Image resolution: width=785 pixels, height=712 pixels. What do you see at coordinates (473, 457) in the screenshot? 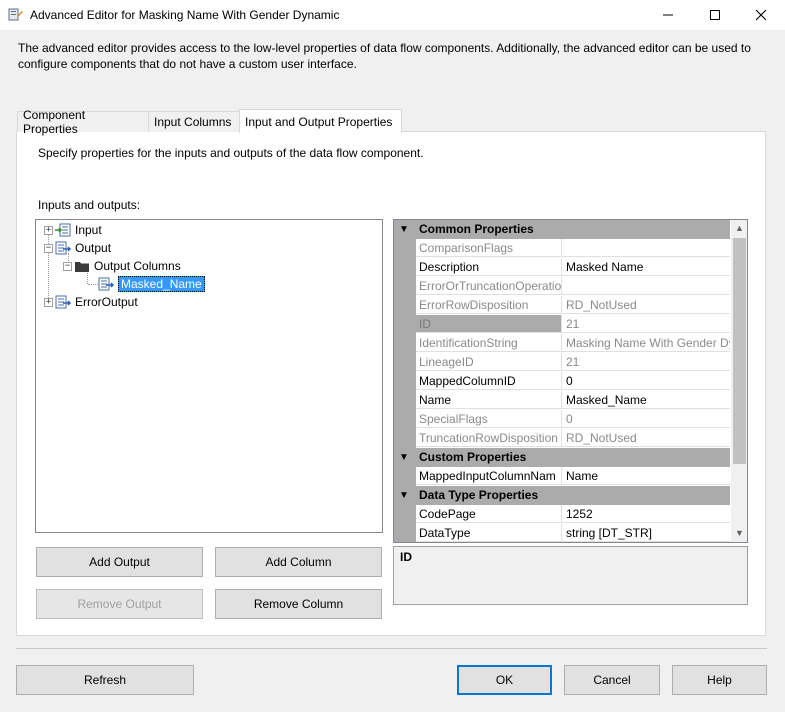
I see `category-label: Custom Properties` at bounding box center [473, 457].